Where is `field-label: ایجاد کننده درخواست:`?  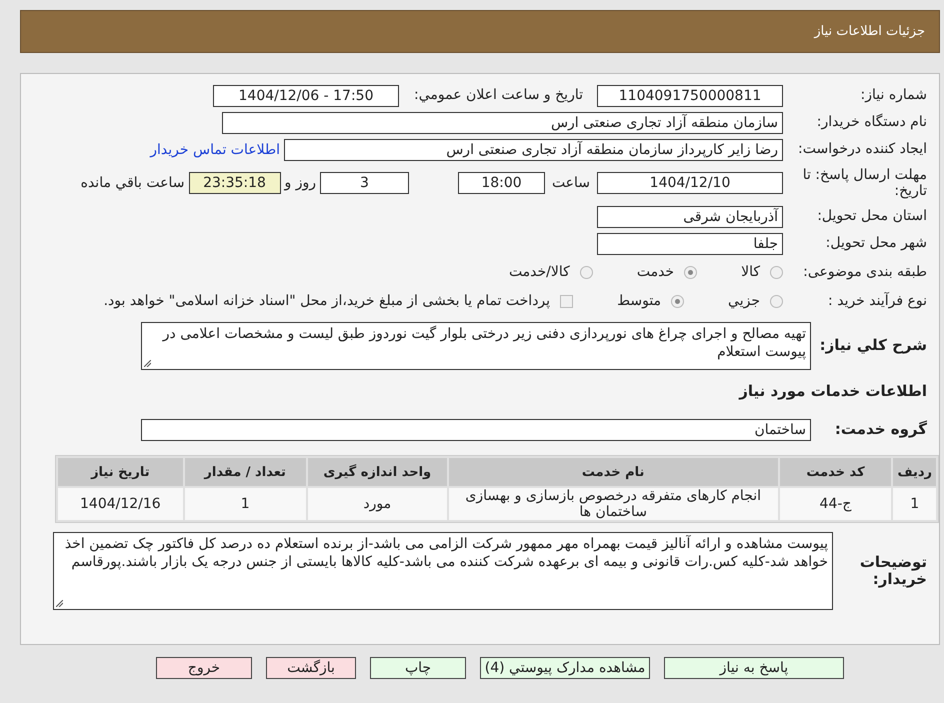
field-label: ایجاد کننده درخواست: is located at coordinates (862, 149).